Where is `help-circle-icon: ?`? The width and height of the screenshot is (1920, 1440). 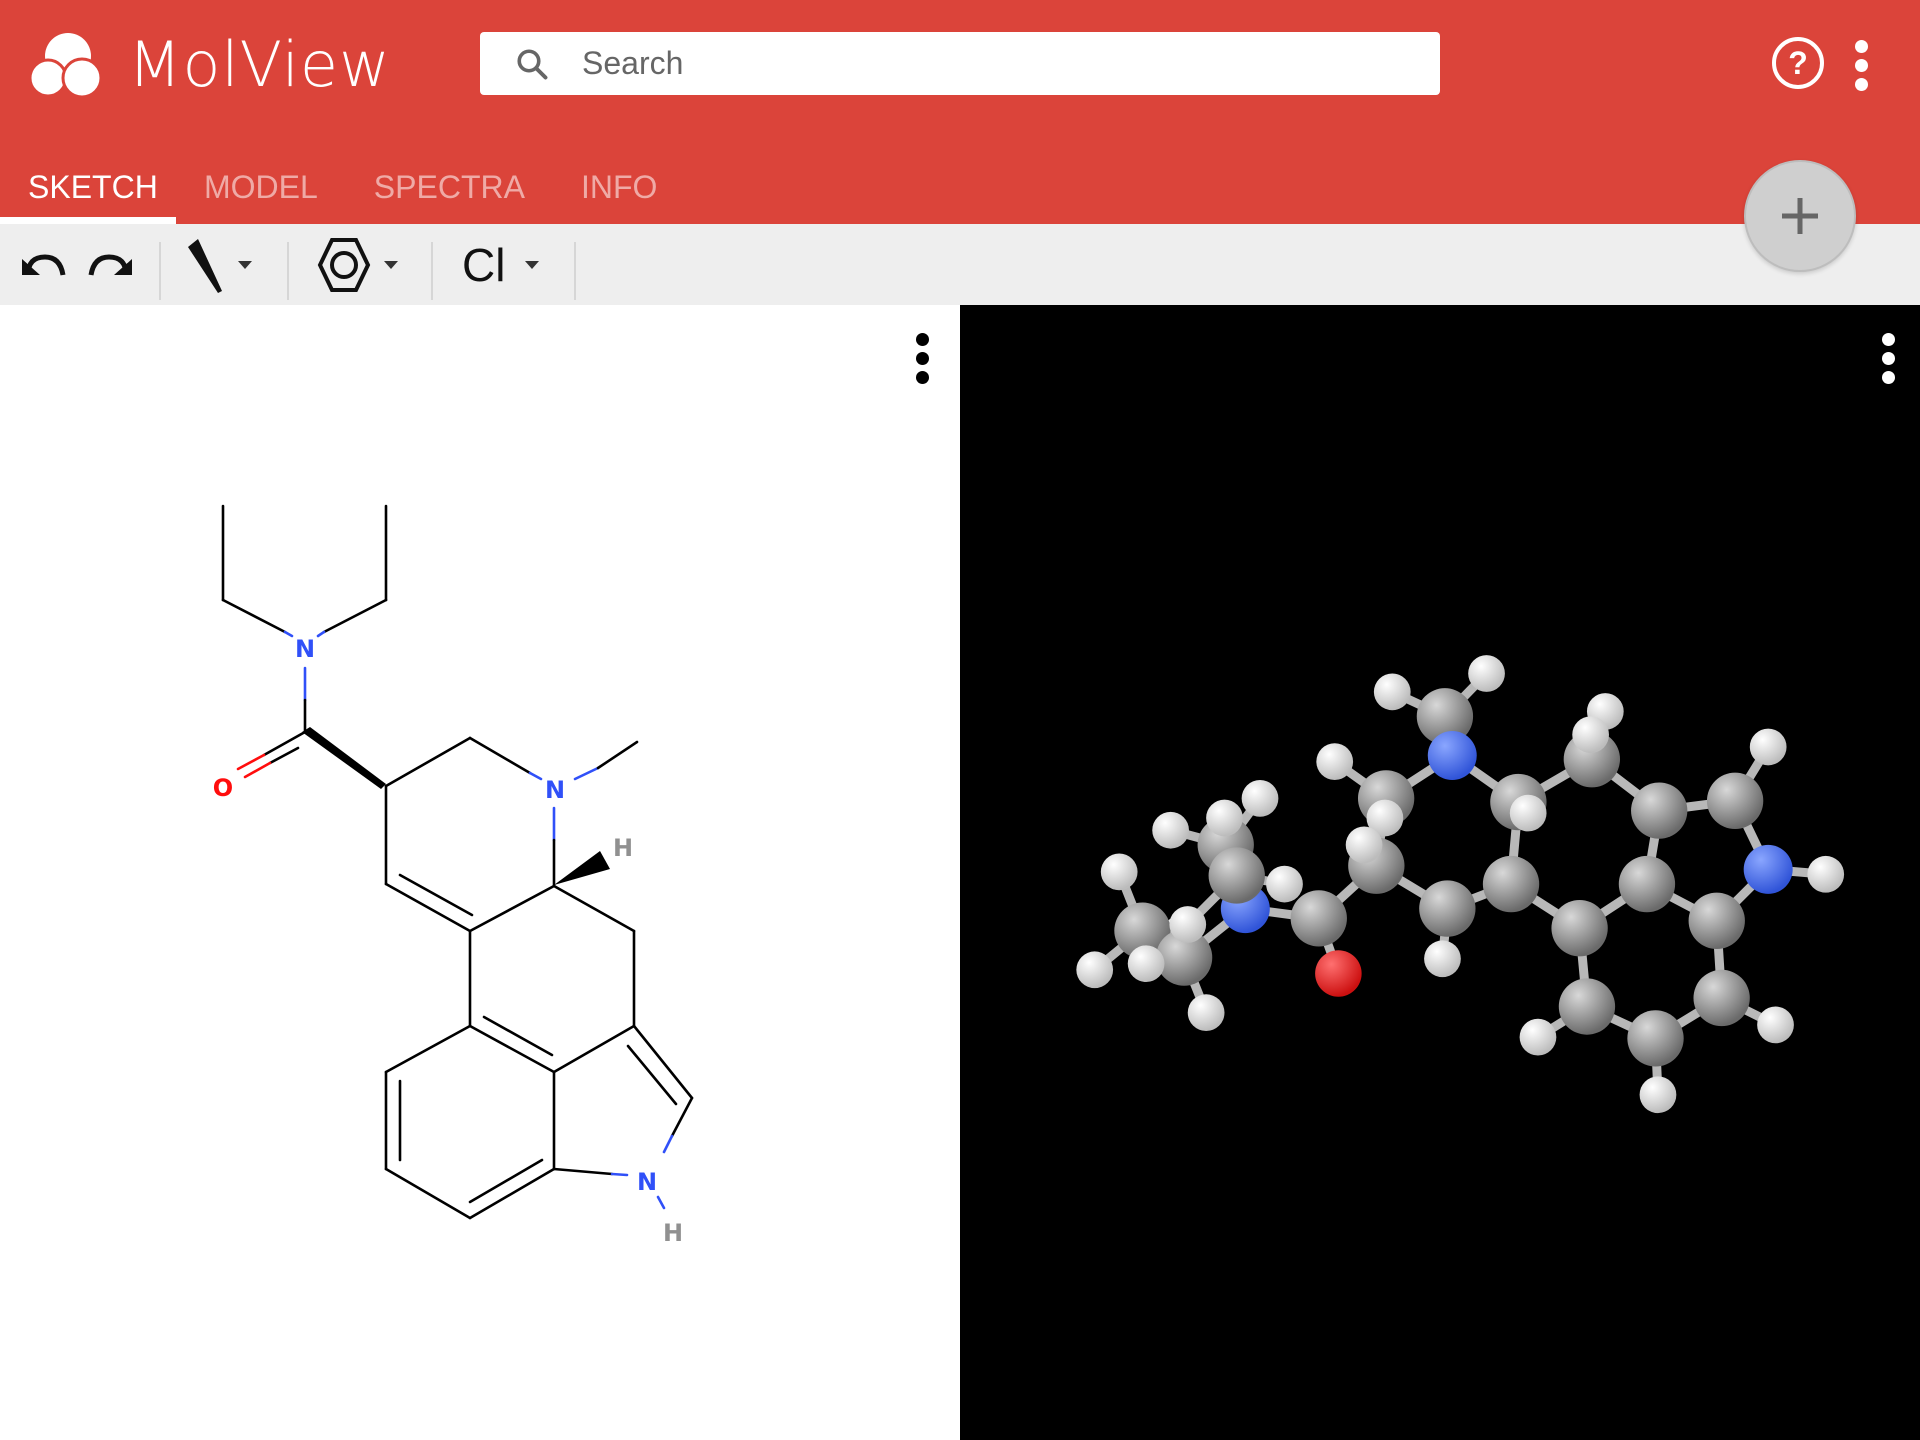 help-circle-icon: ? is located at coordinates (1798, 63).